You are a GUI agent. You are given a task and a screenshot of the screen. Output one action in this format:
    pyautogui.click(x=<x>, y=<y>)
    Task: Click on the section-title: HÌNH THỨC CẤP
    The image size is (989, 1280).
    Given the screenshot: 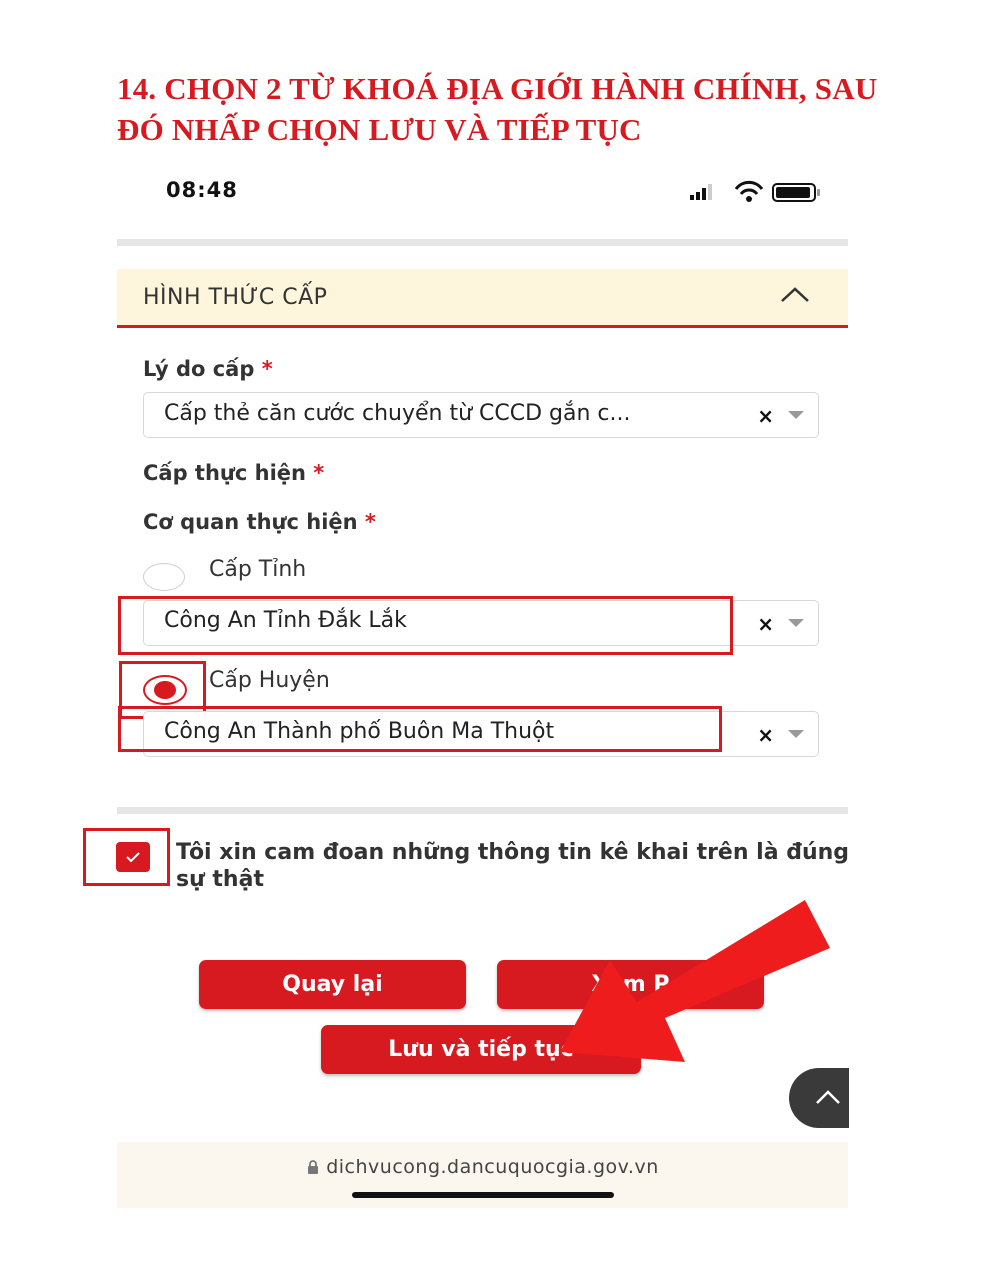 What is the action you would take?
    pyautogui.click(x=235, y=297)
    